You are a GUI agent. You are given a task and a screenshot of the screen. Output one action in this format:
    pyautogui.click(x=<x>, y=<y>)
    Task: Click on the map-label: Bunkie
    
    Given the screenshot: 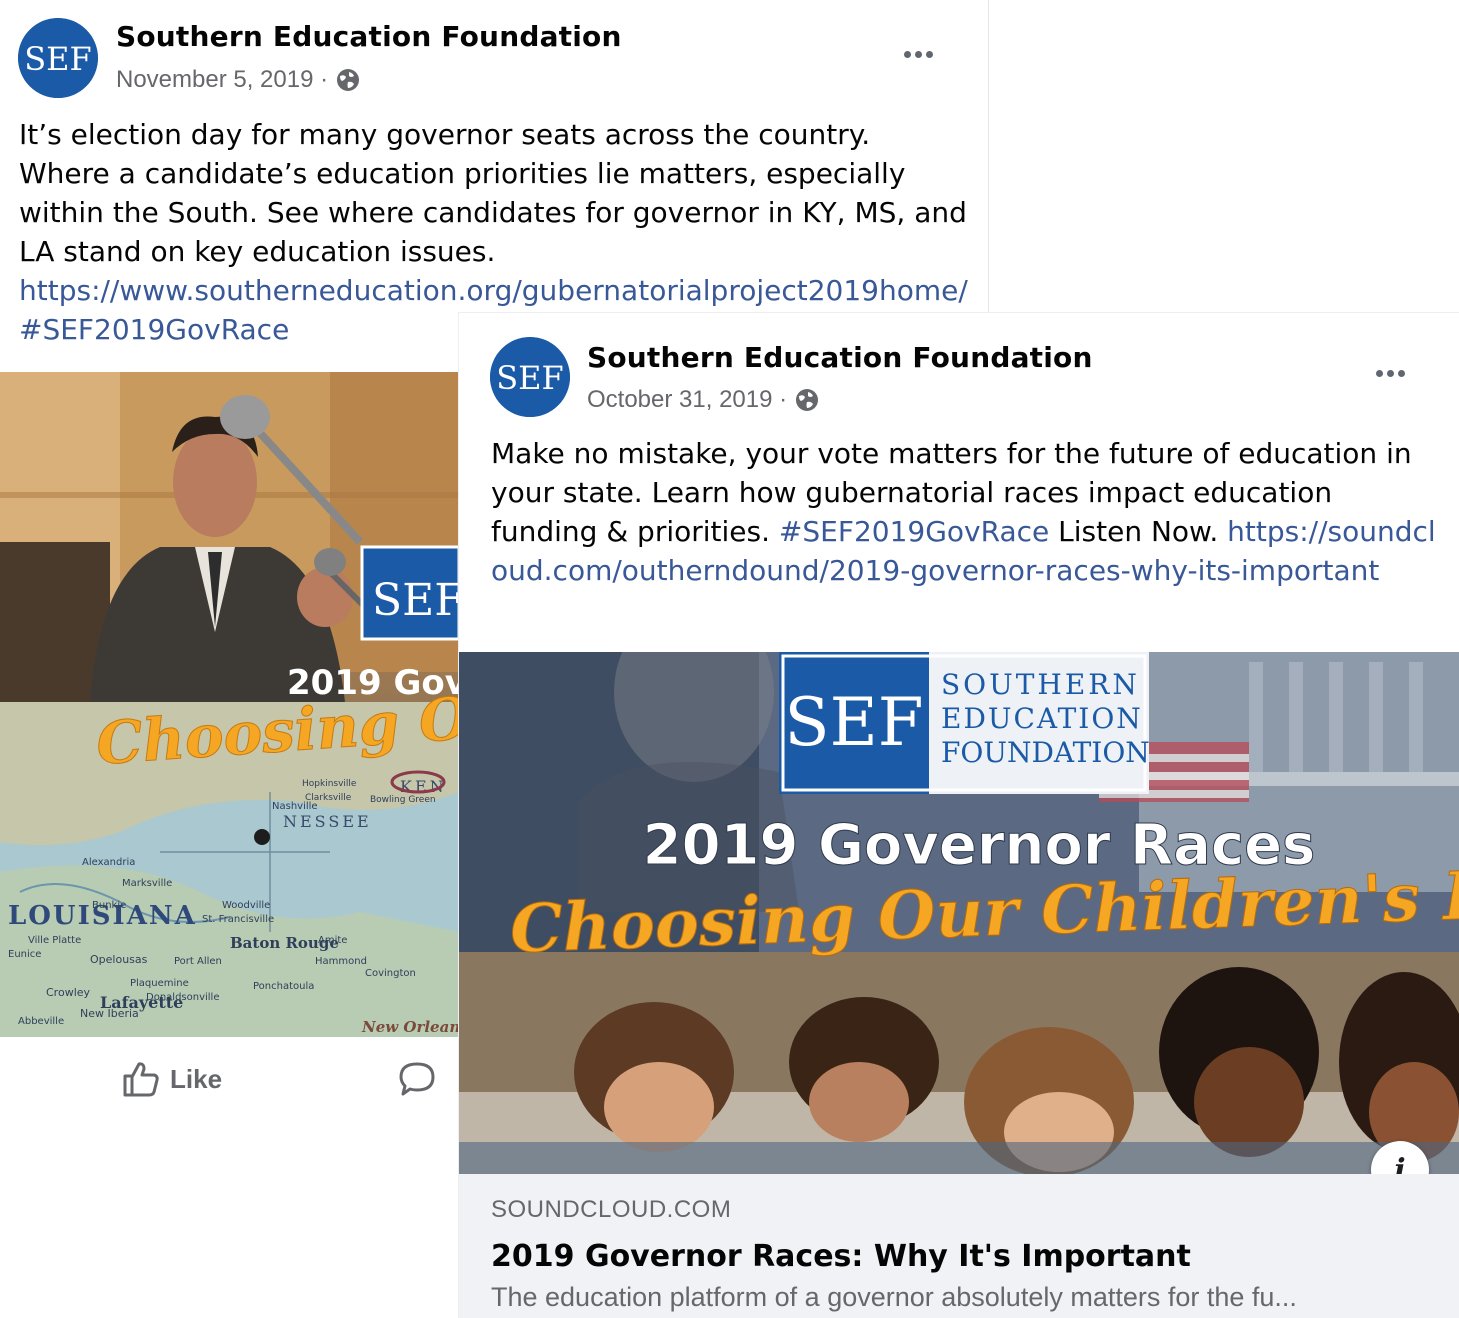 What is the action you would take?
    pyautogui.click(x=109, y=905)
    